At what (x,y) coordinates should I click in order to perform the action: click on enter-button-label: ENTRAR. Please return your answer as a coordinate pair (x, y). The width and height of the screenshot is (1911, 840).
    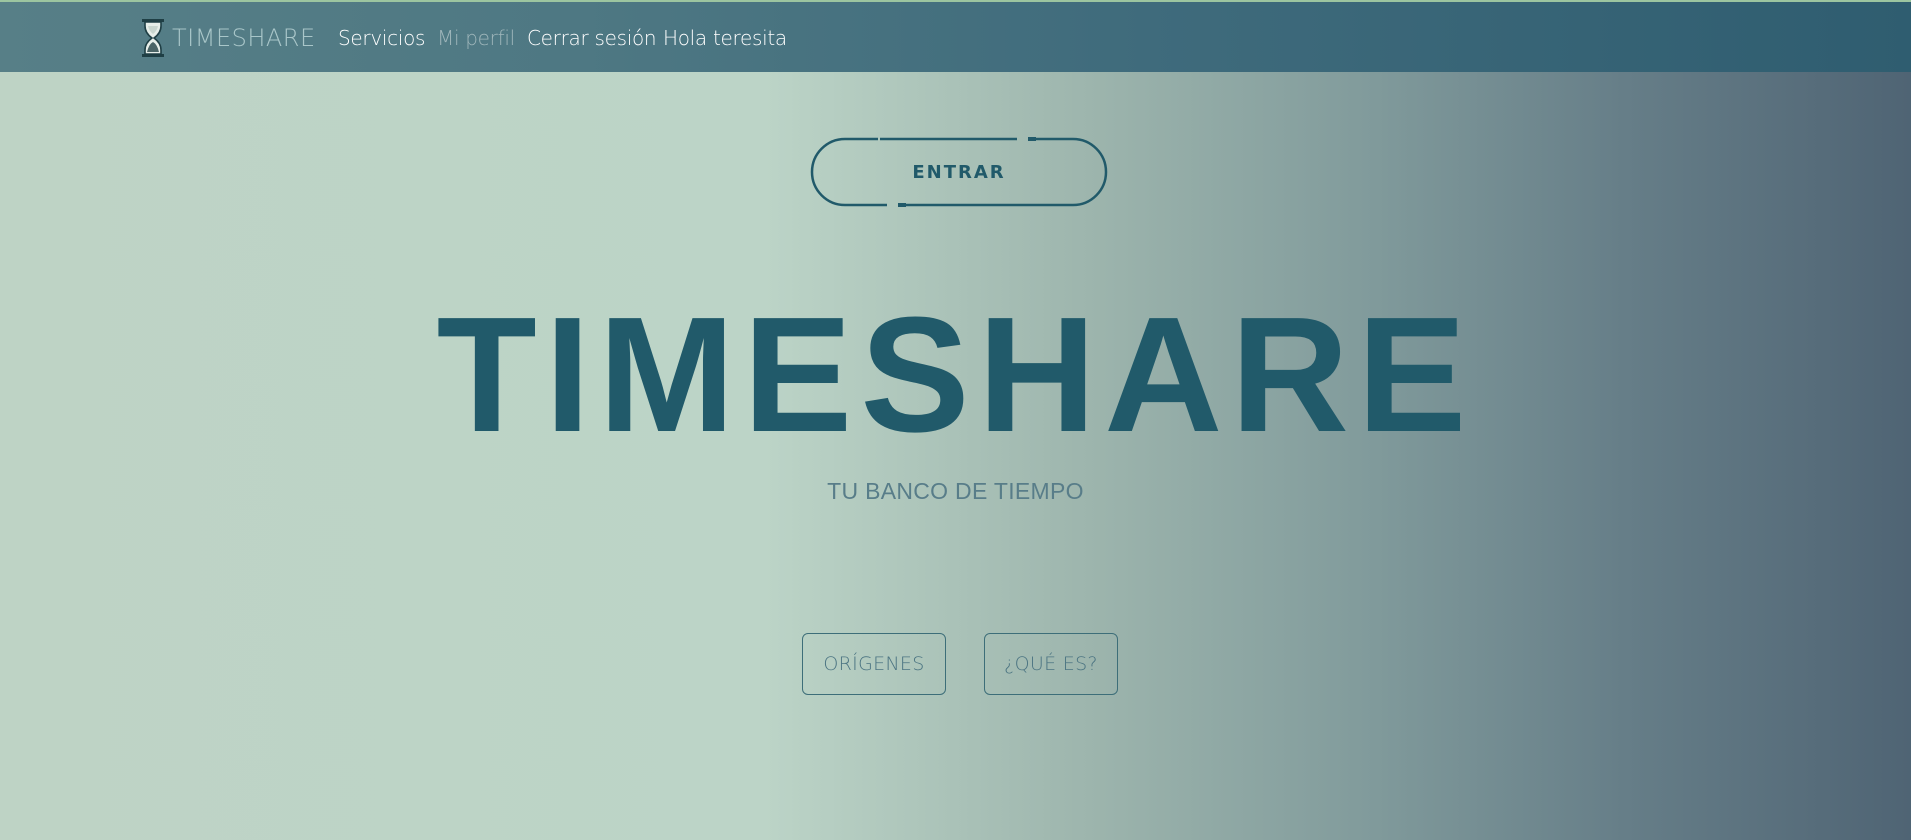
    Looking at the image, I should click on (959, 172).